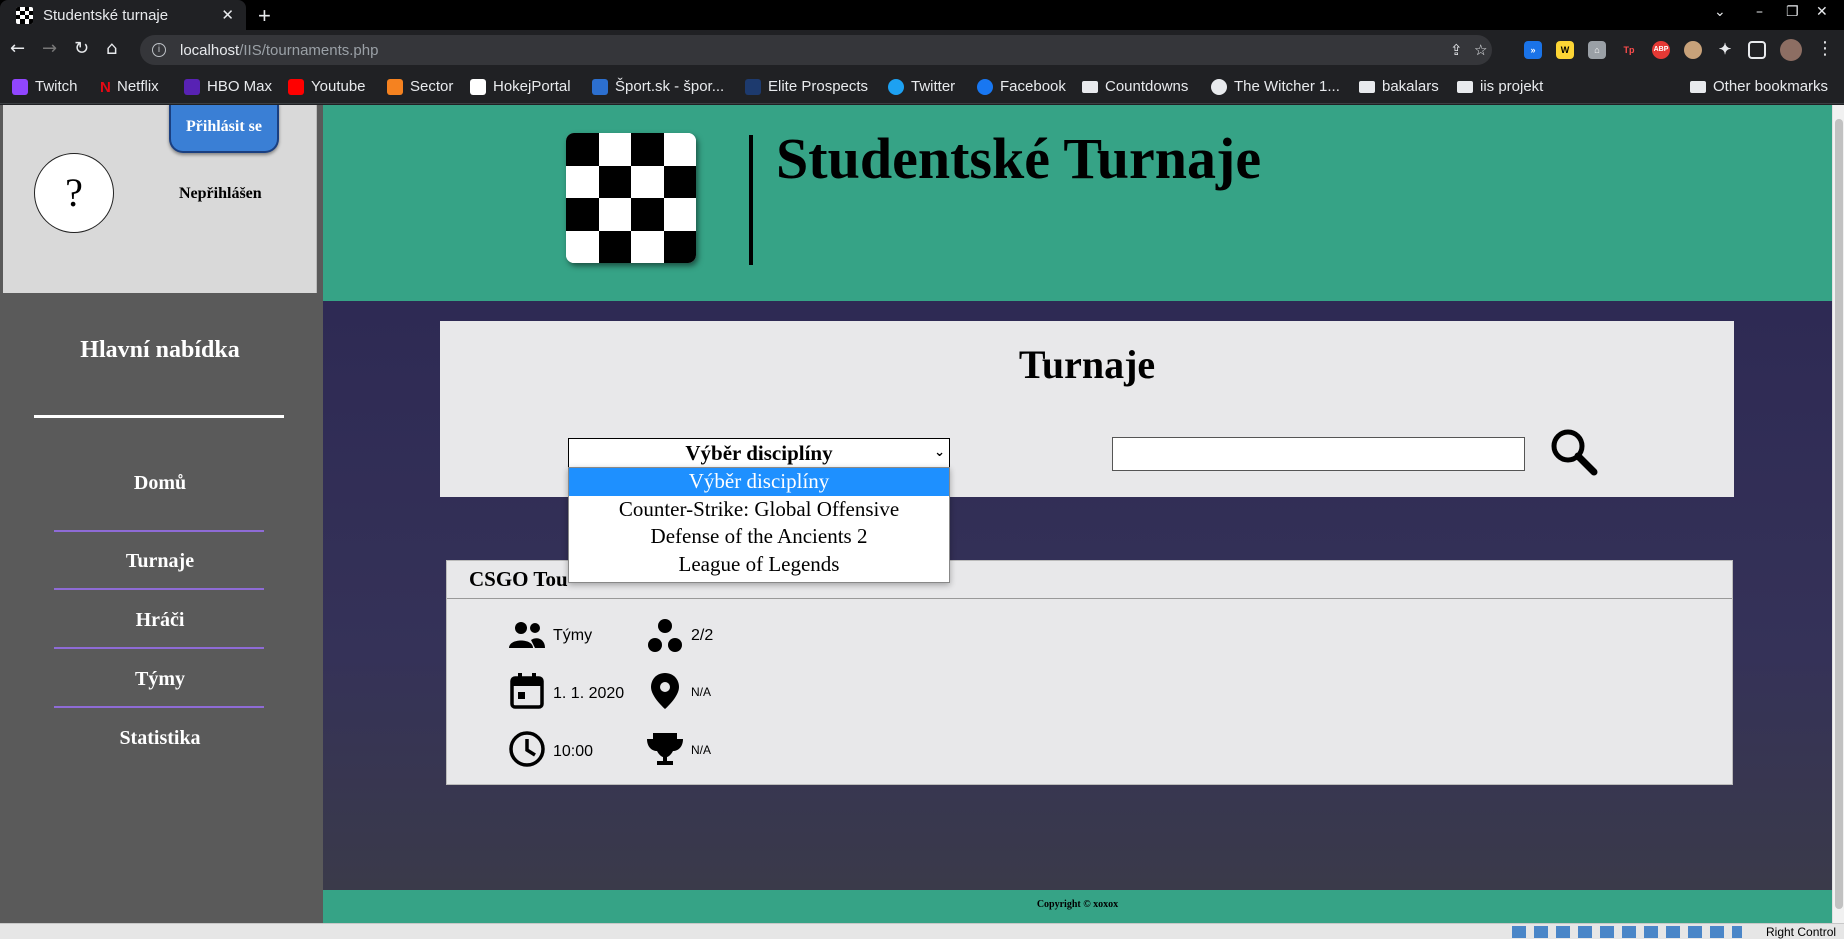 This screenshot has width=1844, height=939. What do you see at coordinates (1456, 50) in the screenshot?
I see `share-icon: ⇪` at bounding box center [1456, 50].